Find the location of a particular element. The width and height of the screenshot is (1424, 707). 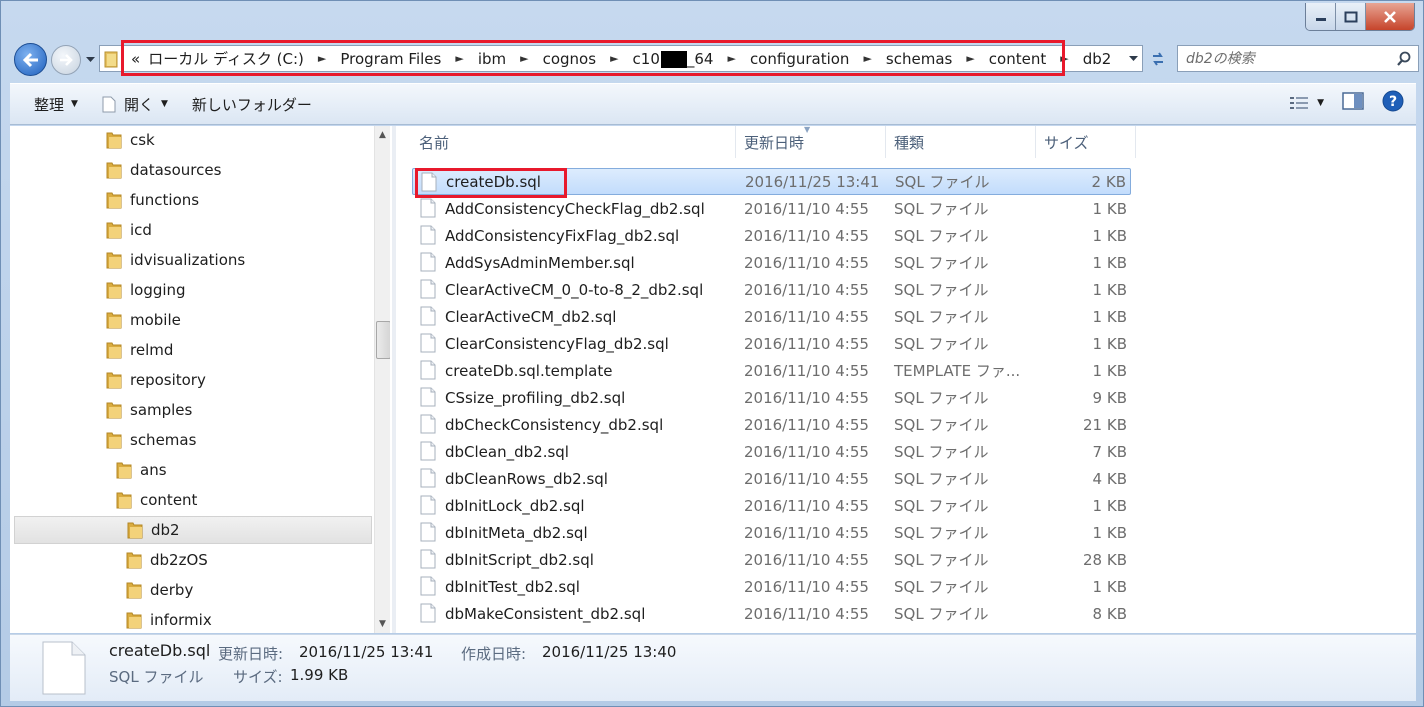

nav-tree-item: samples is located at coordinates (149, 410).